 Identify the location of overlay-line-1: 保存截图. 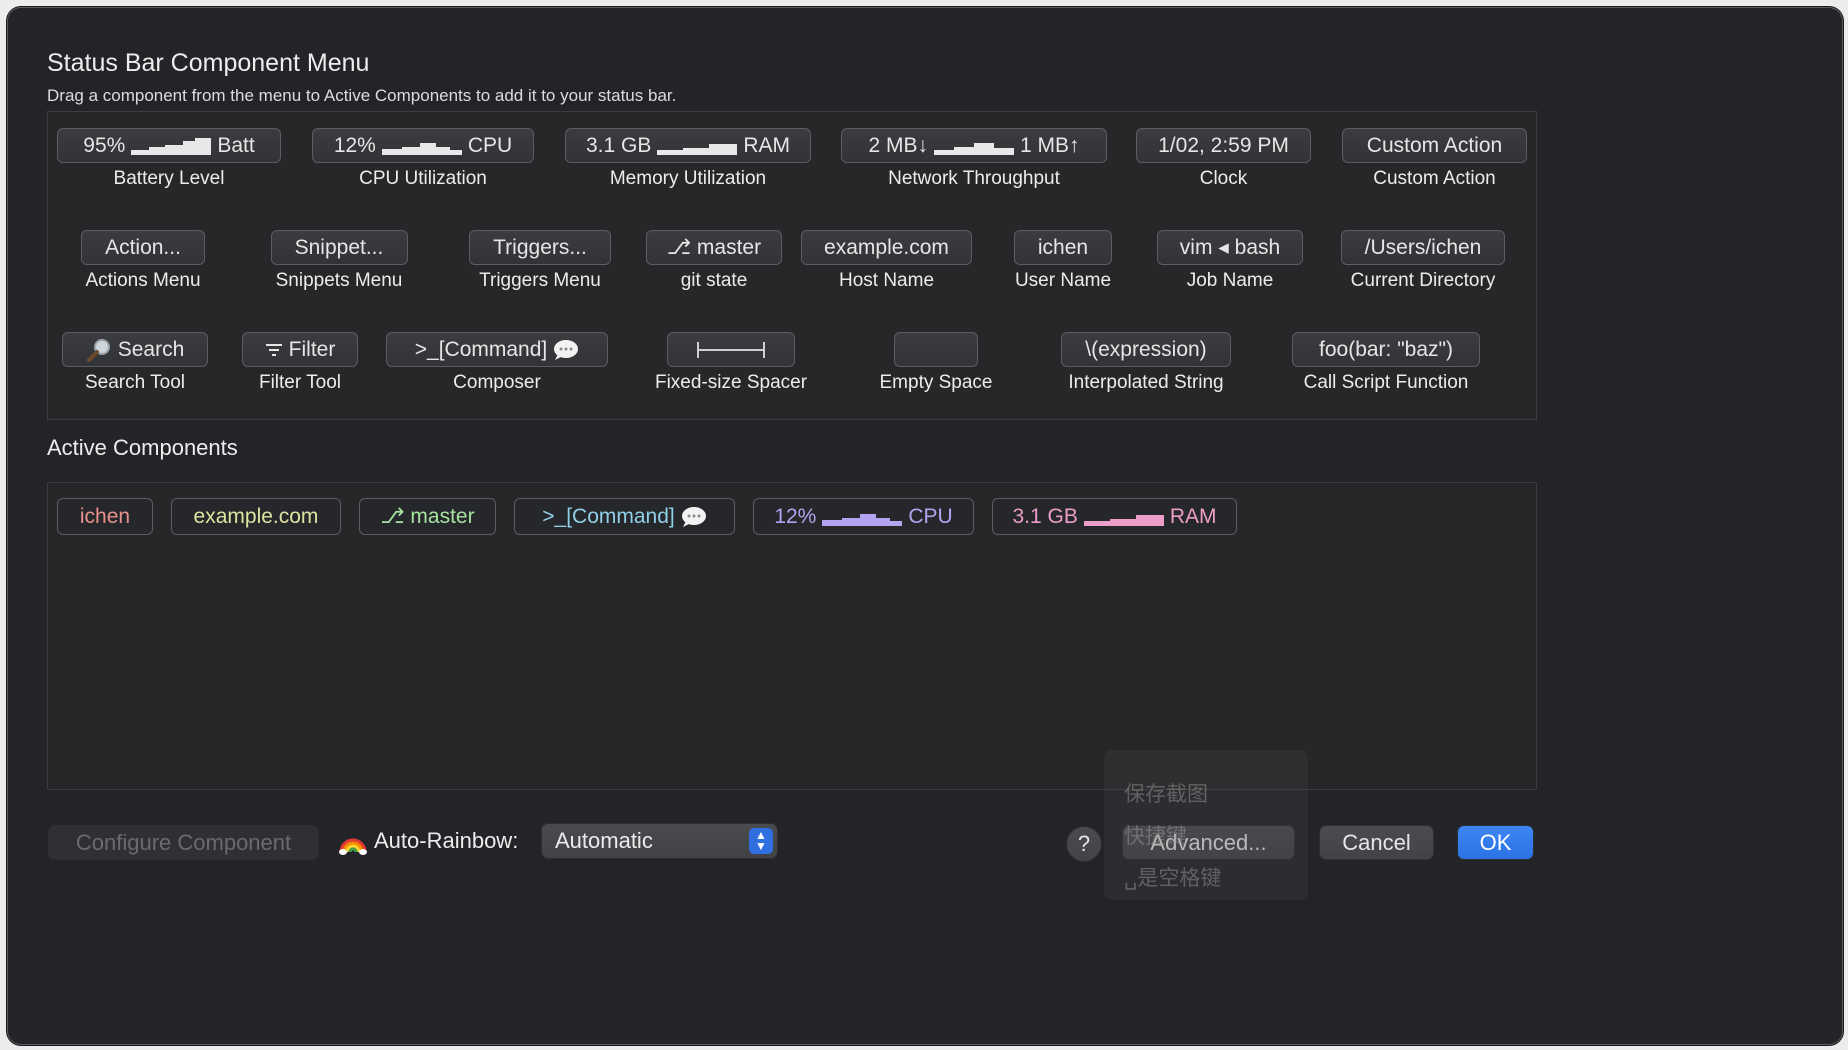
(1166, 794).